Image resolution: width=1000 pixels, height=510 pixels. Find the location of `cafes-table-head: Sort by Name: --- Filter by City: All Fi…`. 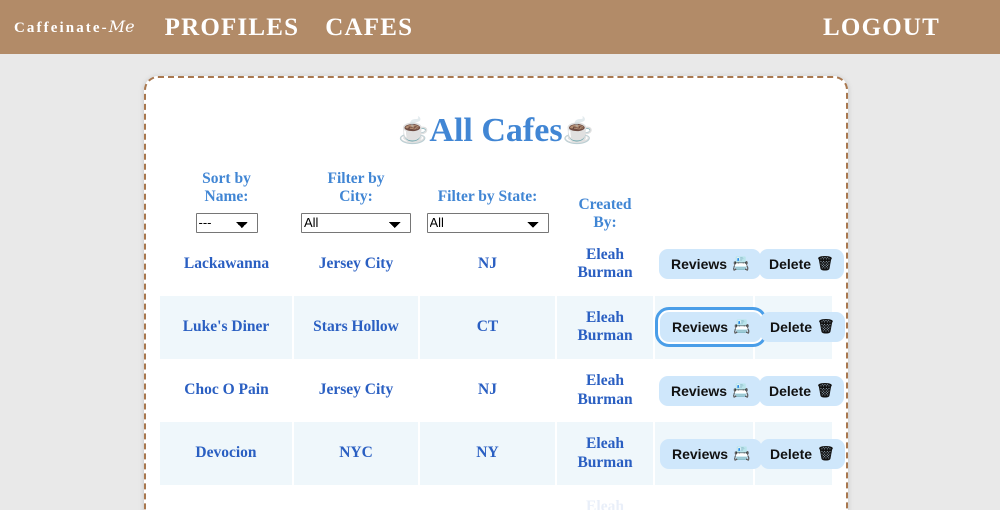

cafes-table-head: Sort by Name: --- Filter by City: All Fi… is located at coordinates (496, 199).